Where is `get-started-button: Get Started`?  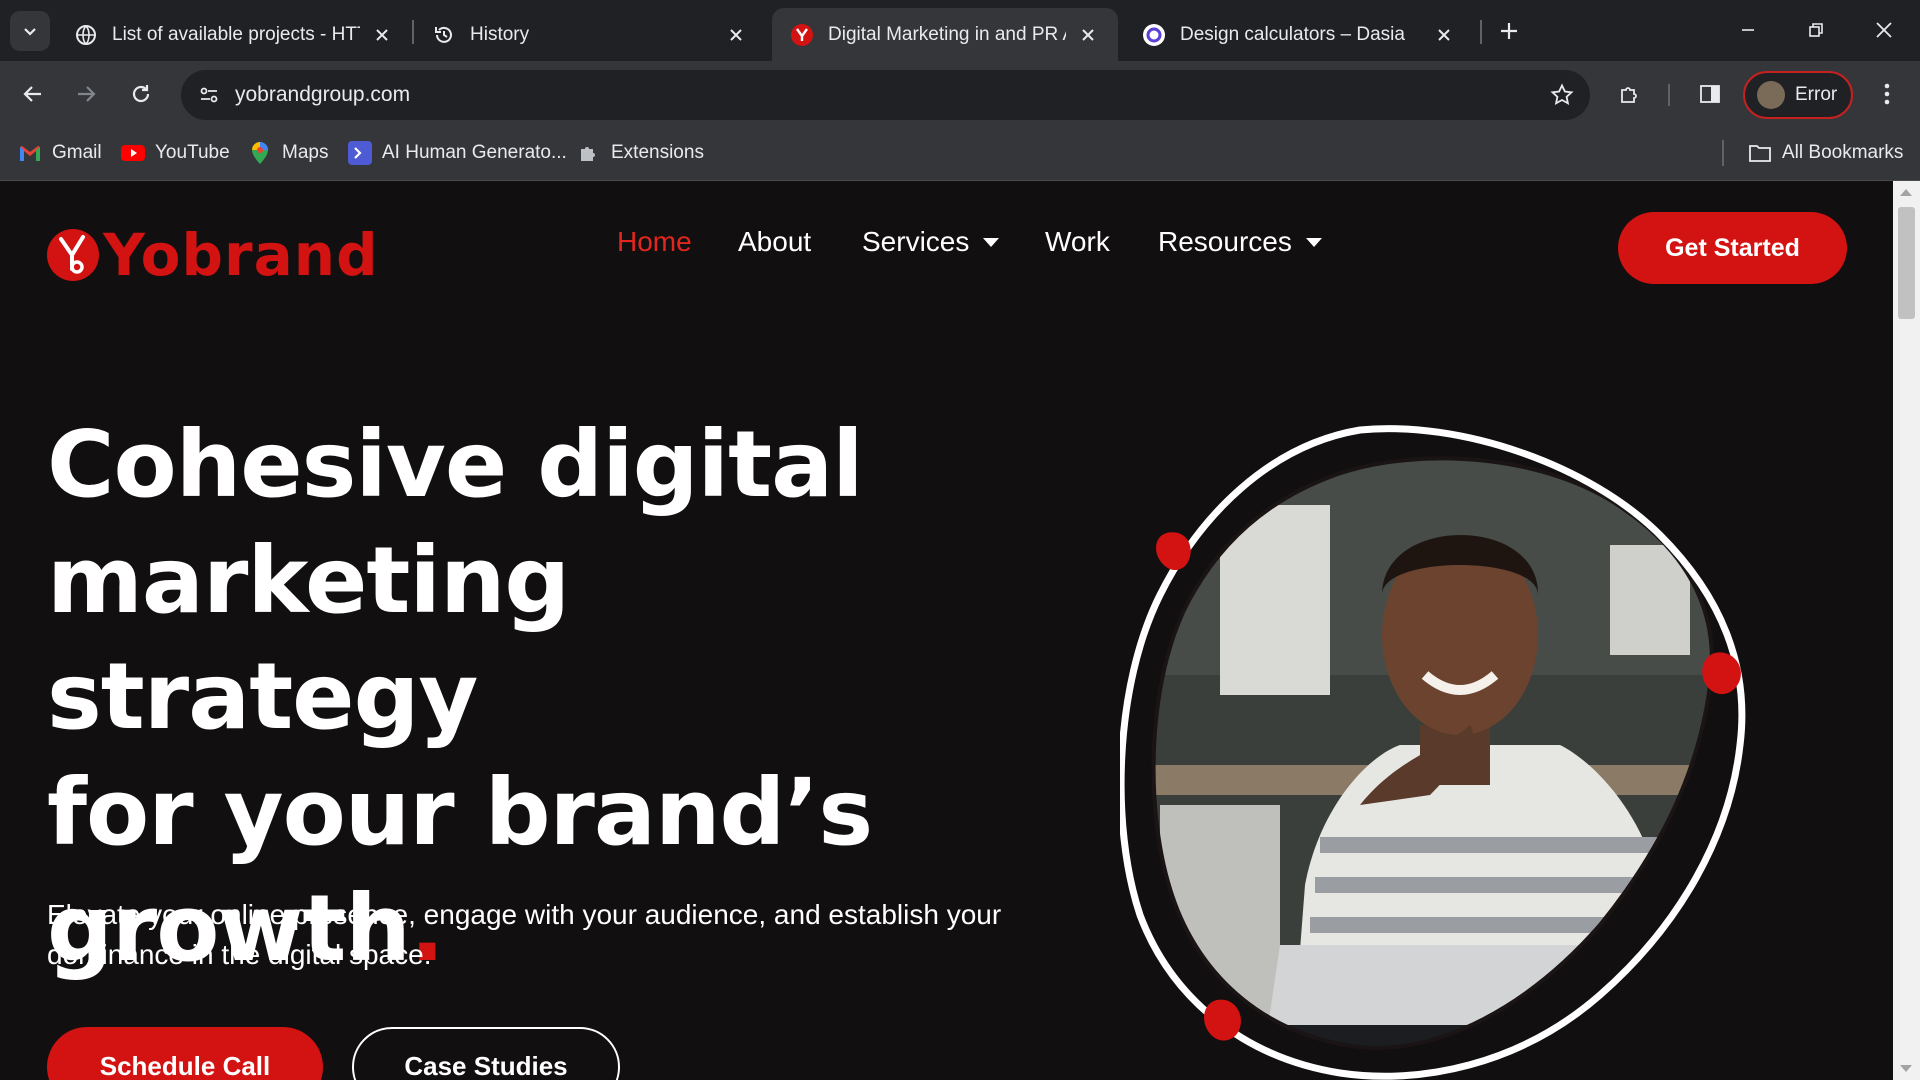 get-started-button: Get Started is located at coordinates (1732, 248).